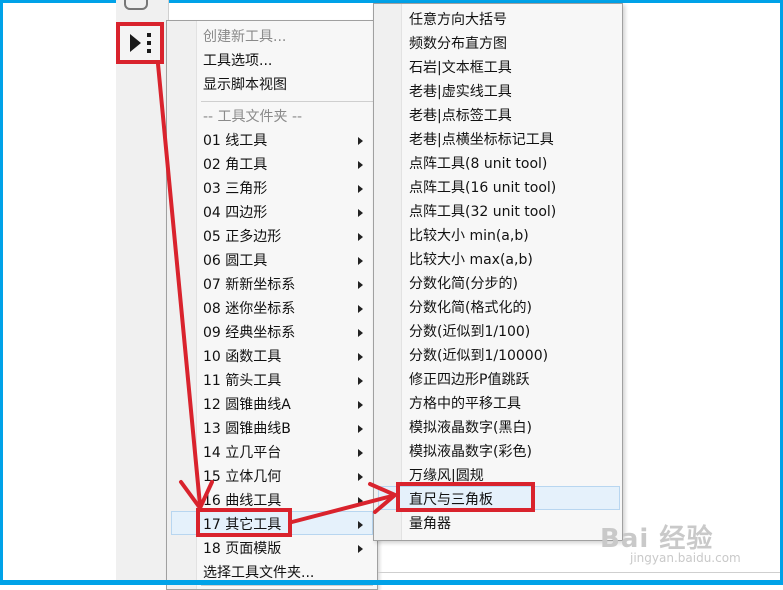 The image size is (783, 590). I want to click on menu-item: 04 四边形, so click(288, 213).